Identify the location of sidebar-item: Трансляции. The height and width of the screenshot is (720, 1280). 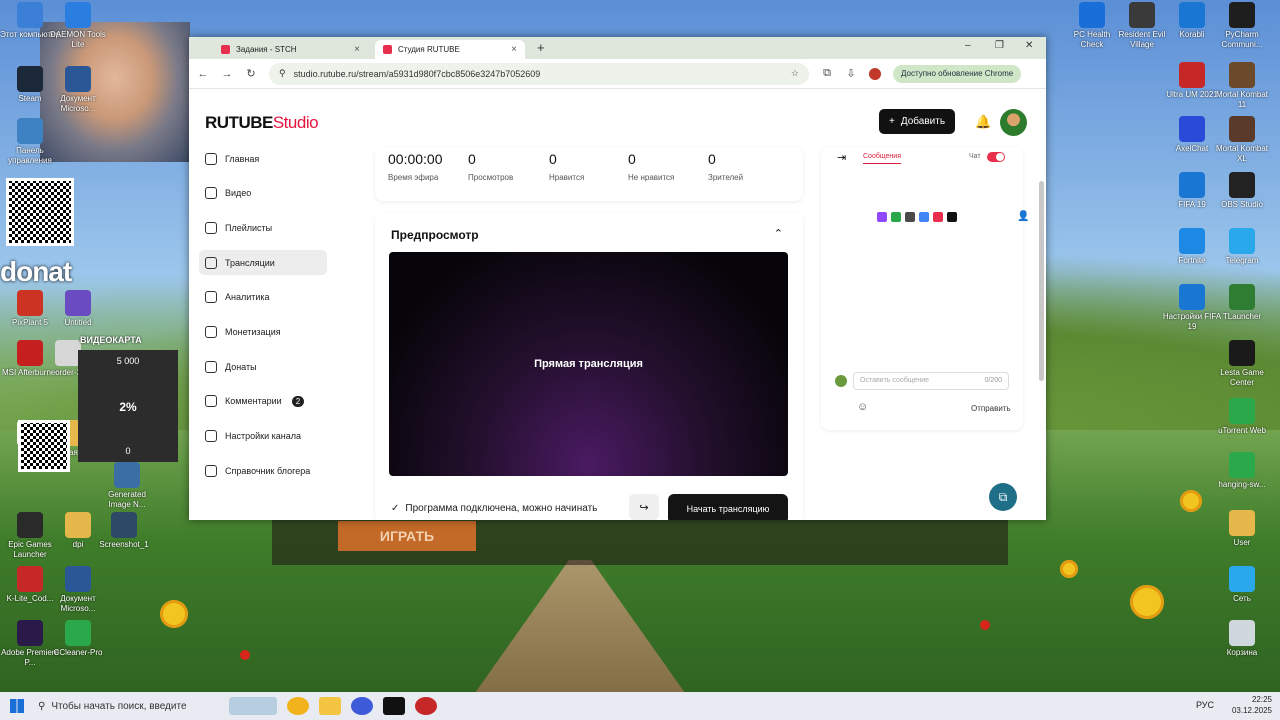
(263, 263).